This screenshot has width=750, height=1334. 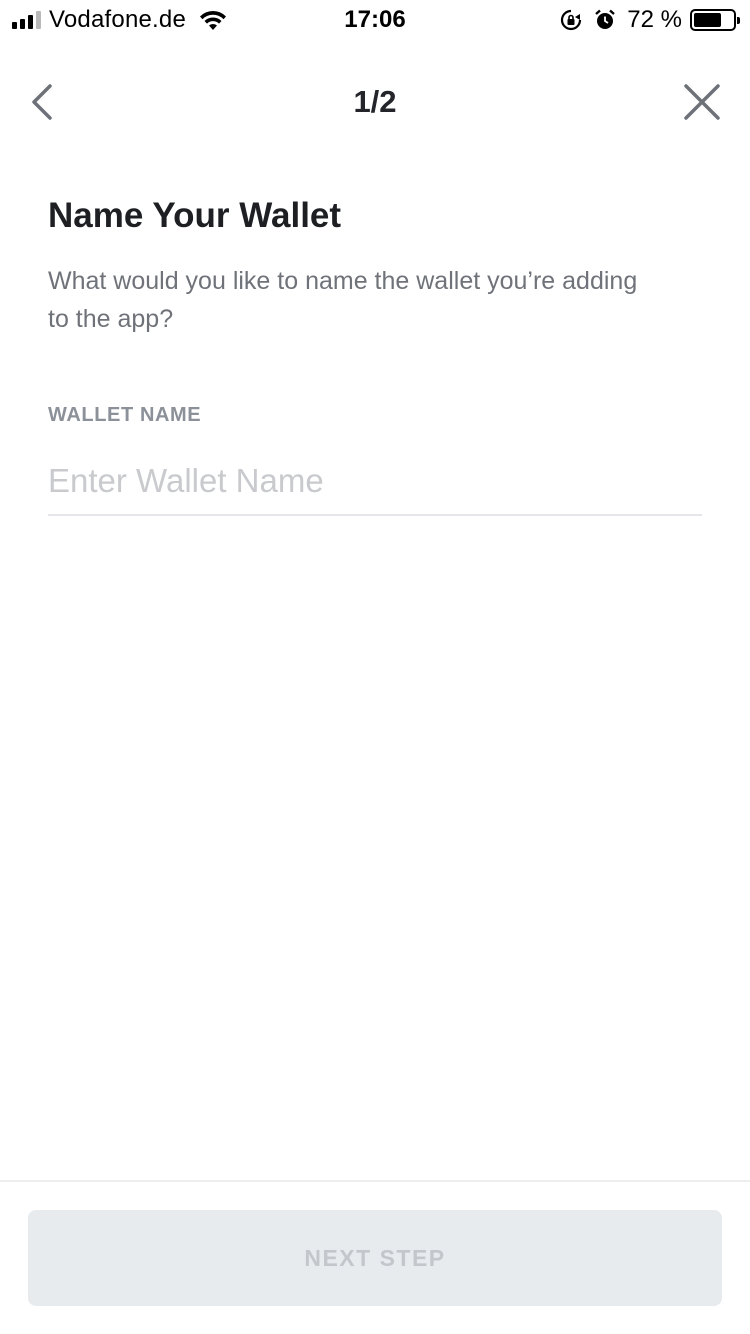 I want to click on rotation-lock-icon, so click(x=571, y=20).